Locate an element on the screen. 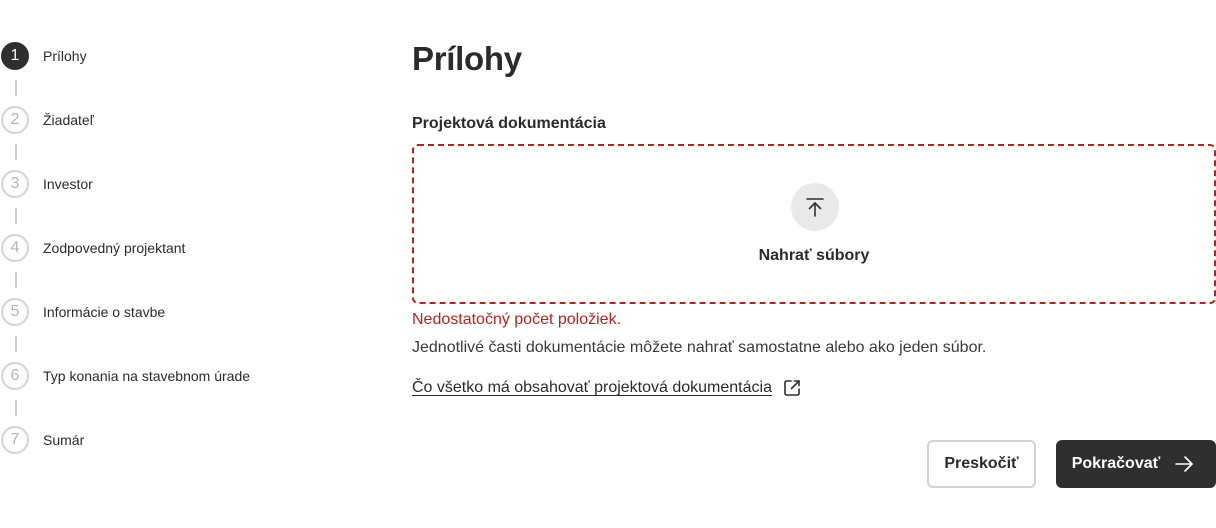 The image size is (1216, 528). step-zodpovedny-projektant: 4 Zodpovedný projektant is located at coordinates (180, 248).